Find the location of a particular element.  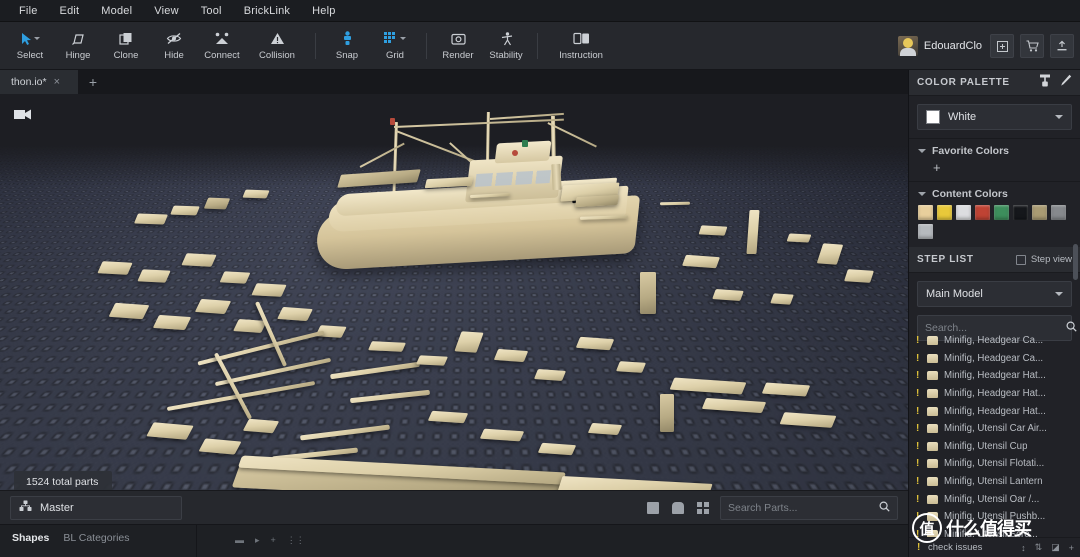

master-dropdown: Master is located at coordinates (96, 507).